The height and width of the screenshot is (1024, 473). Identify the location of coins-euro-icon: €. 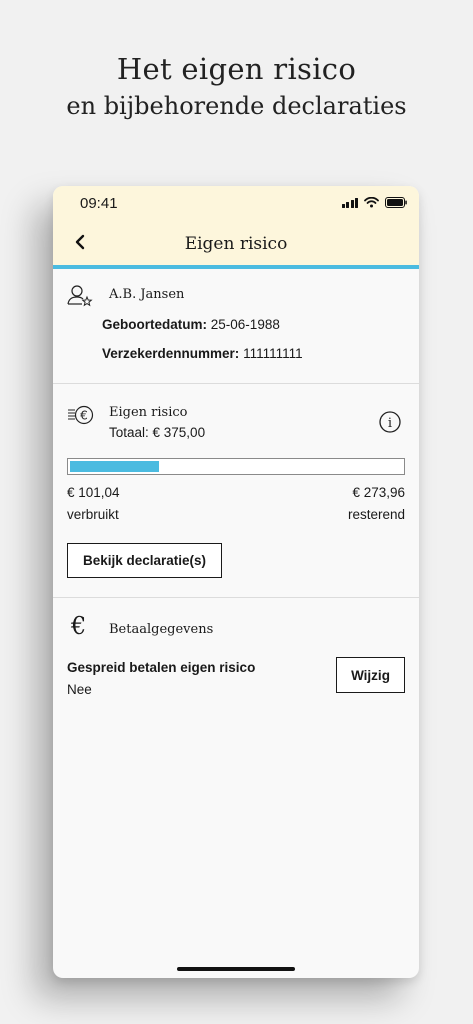
(81, 415).